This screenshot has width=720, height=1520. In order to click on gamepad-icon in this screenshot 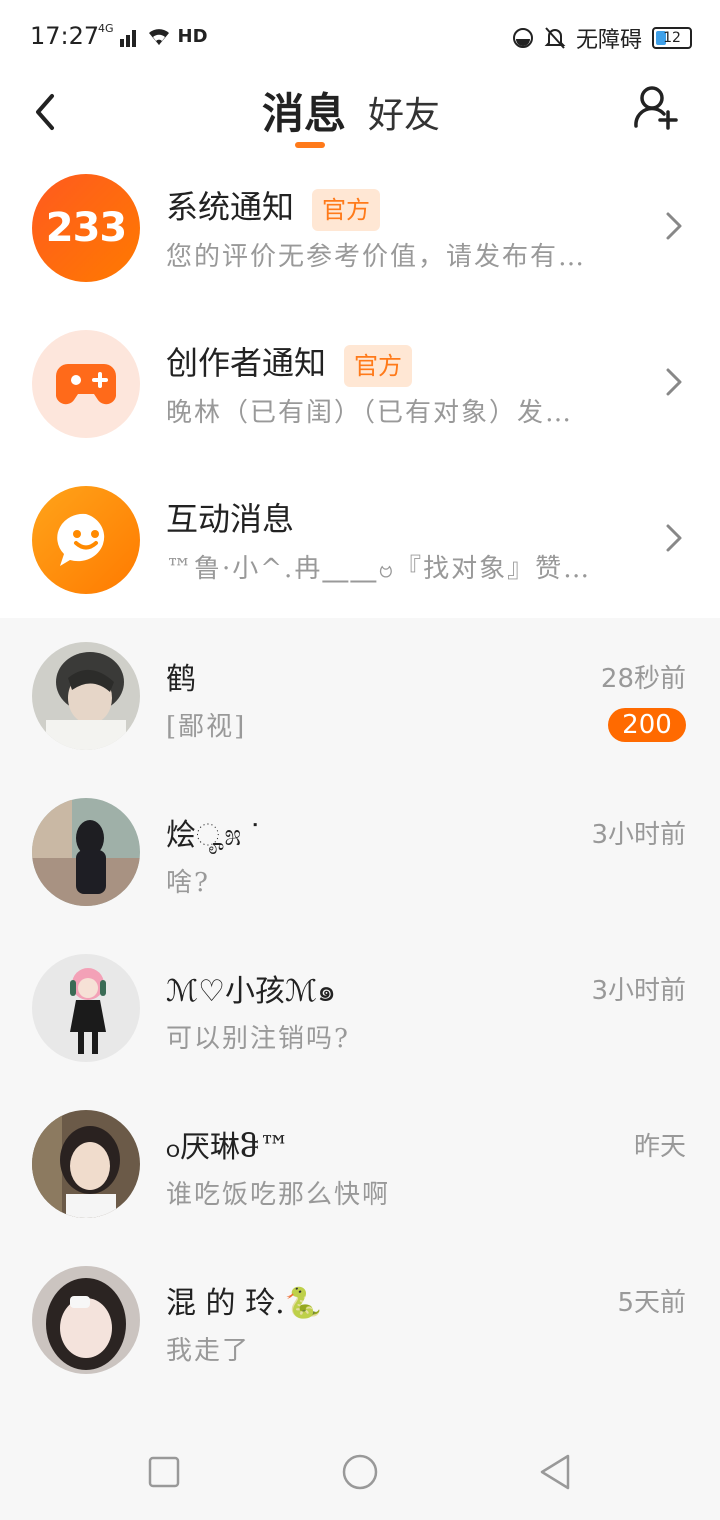, I will do `click(86, 384)`.